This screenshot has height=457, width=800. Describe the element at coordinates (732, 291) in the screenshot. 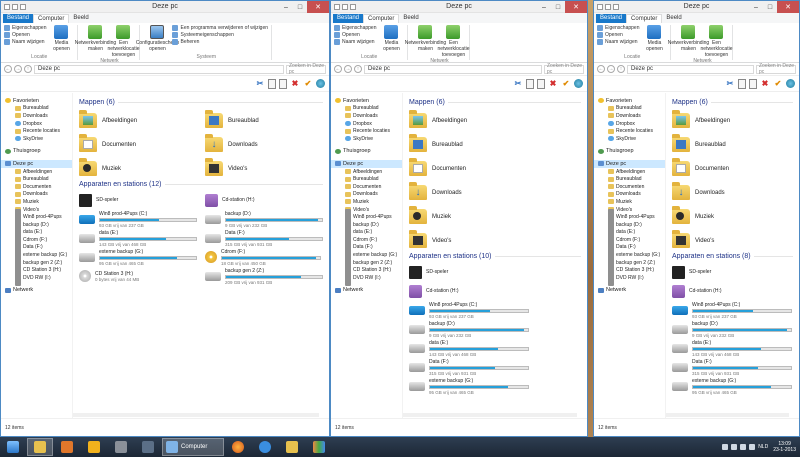

I see `drive-item: Cd-station (H:)` at that location.